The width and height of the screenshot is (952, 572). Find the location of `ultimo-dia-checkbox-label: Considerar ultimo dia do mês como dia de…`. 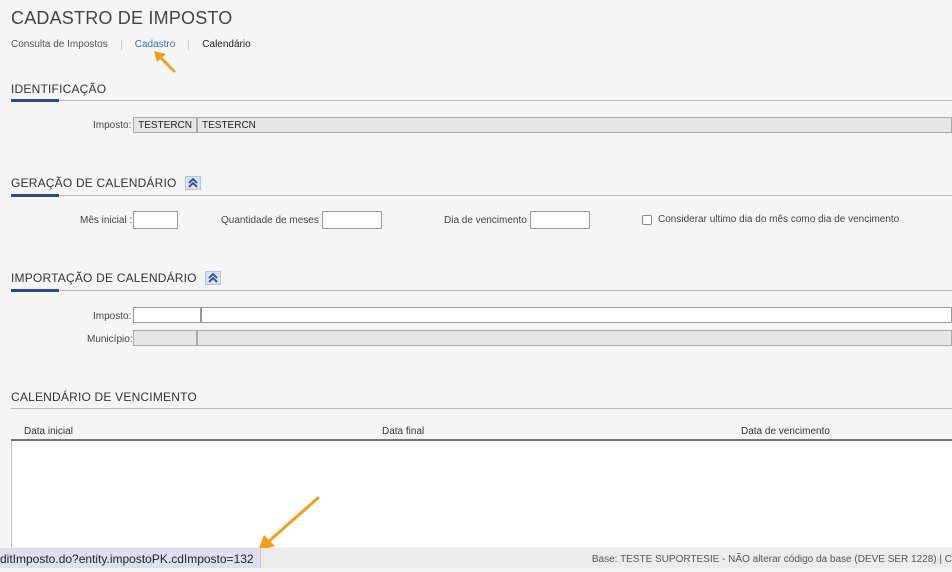

ultimo-dia-checkbox-label: Considerar ultimo dia do mês como dia de… is located at coordinates (779, 219).